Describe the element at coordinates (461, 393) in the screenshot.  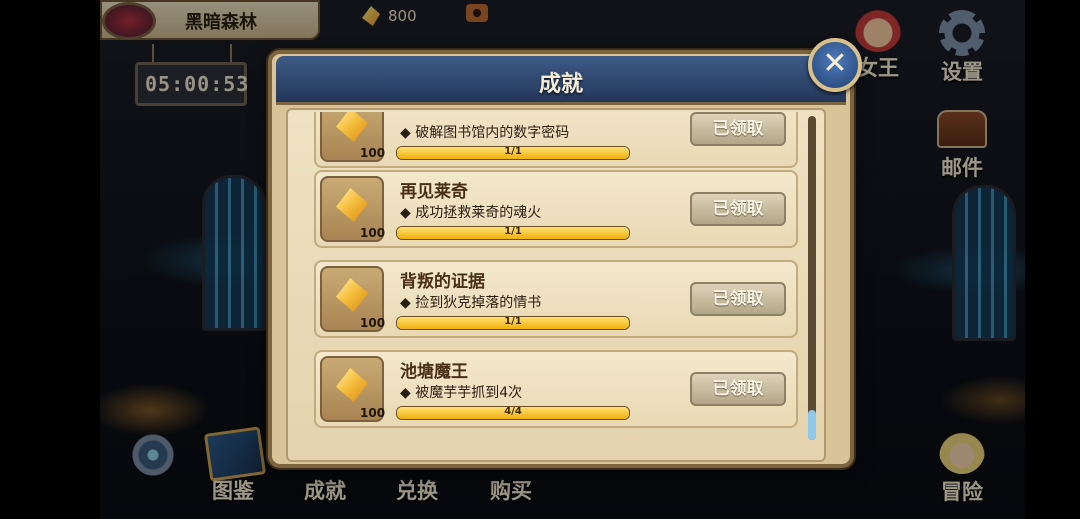
I see `achievement-description: ◆ 被魔芋芋抓到4次` at that location.